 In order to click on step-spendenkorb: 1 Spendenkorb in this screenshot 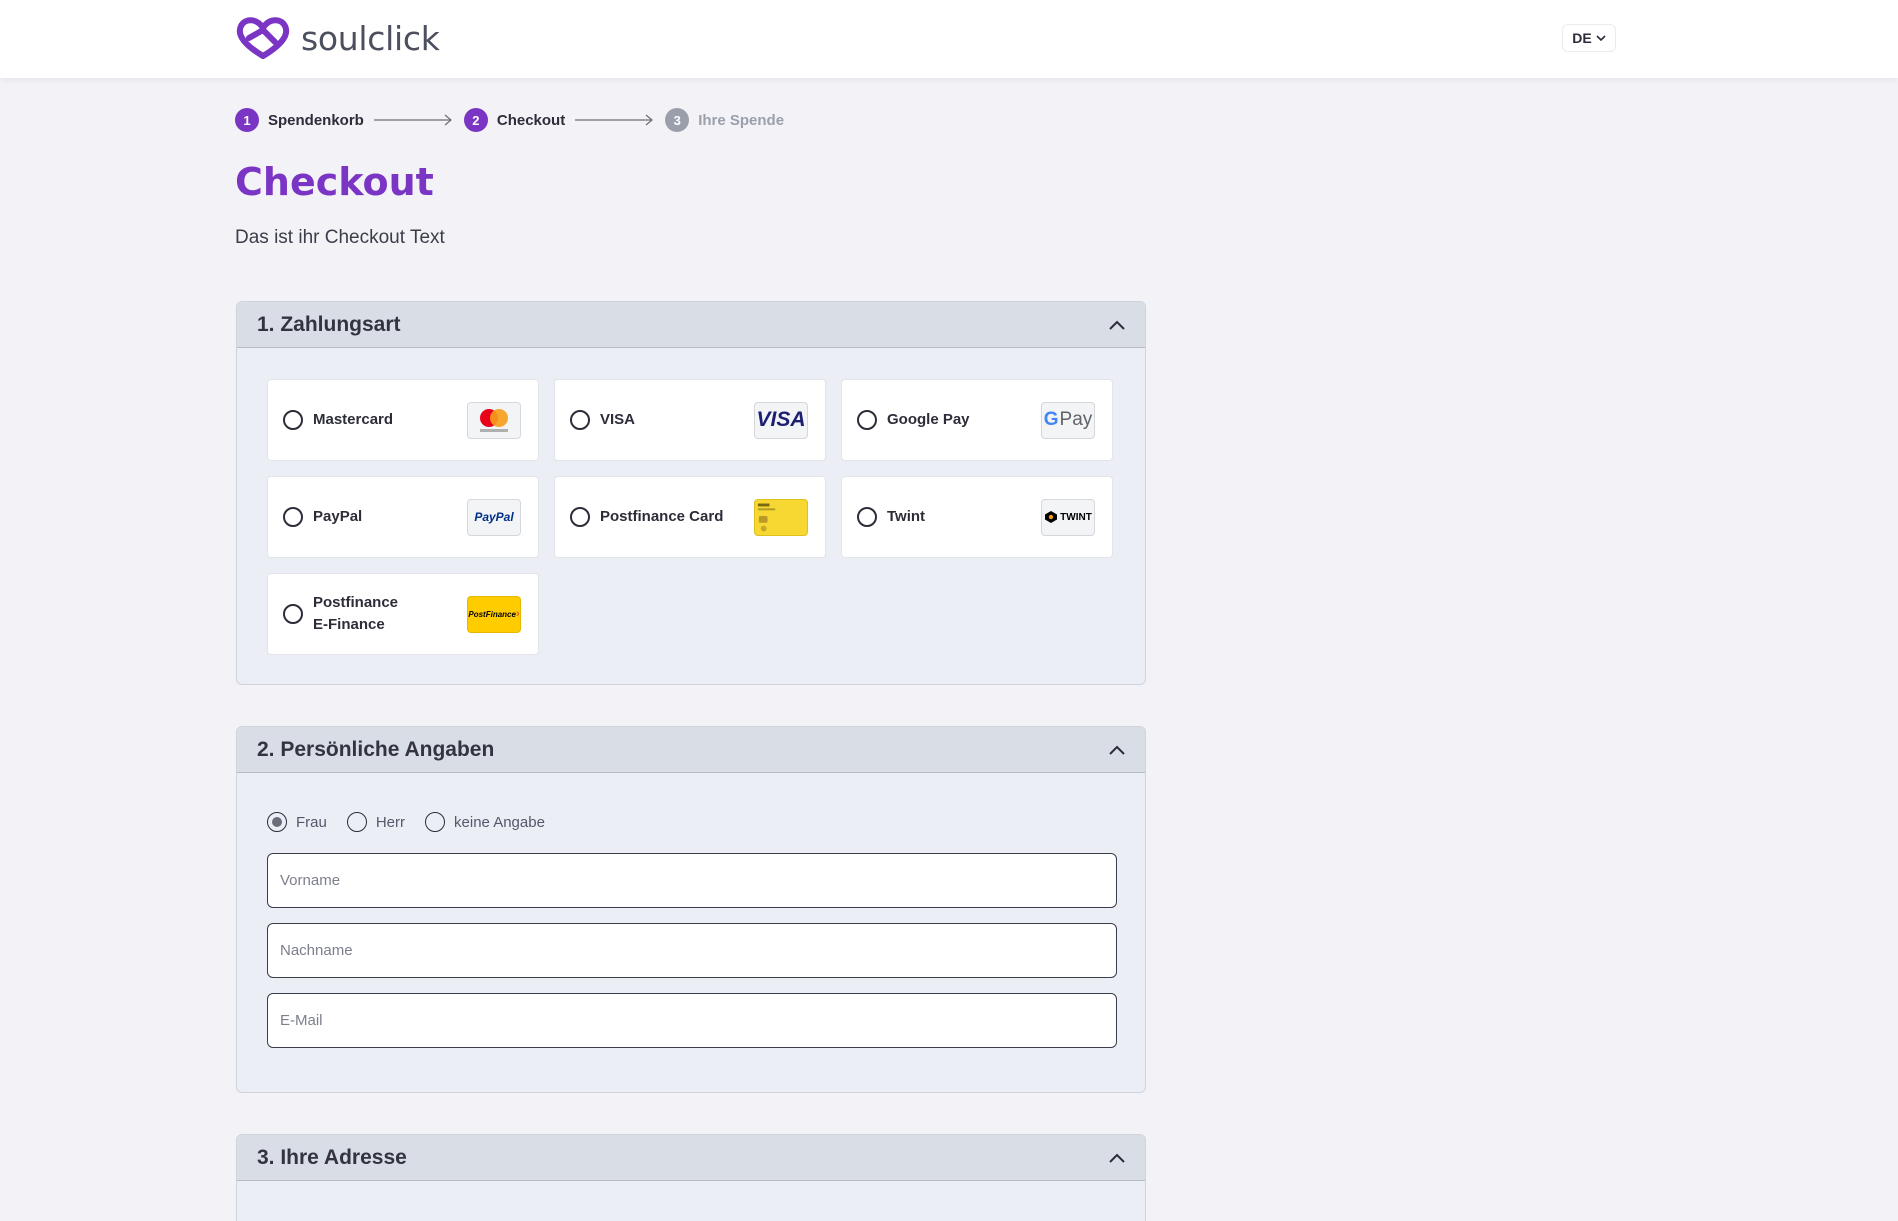, I will do `click(299, 120)`.